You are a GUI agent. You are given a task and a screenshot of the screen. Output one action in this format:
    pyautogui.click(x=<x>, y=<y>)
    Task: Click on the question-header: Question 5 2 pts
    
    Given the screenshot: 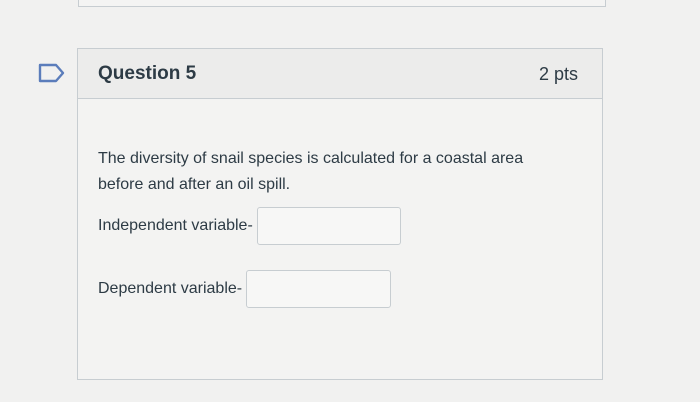 What is the action you would take?
    pyautogui.click(x=340, y=74)
    